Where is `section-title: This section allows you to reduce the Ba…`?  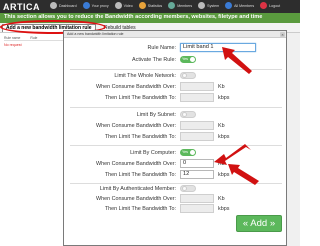 section-title: This section allows you to reduce the Ba… is located at coordinates (133, 17).